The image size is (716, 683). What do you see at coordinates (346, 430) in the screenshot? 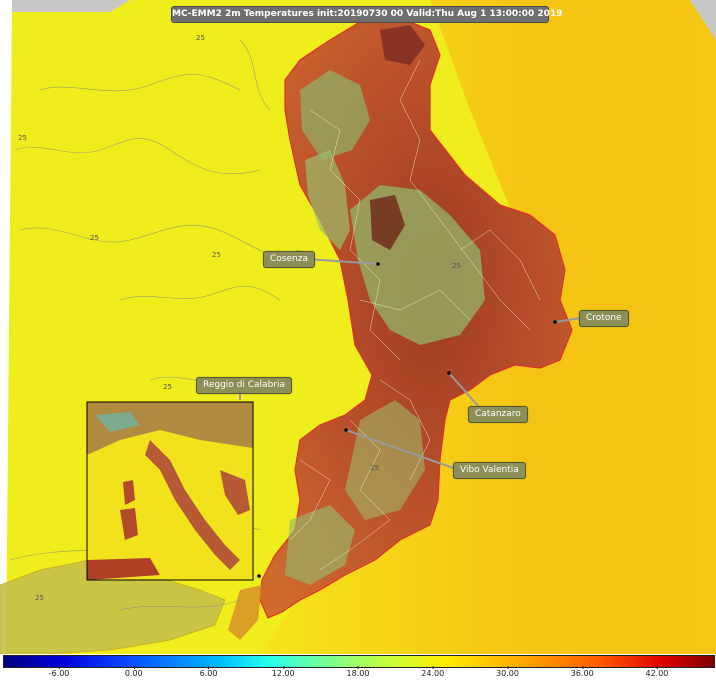
I see `vibo-valentia-marker` at bounding box center [346, 430].